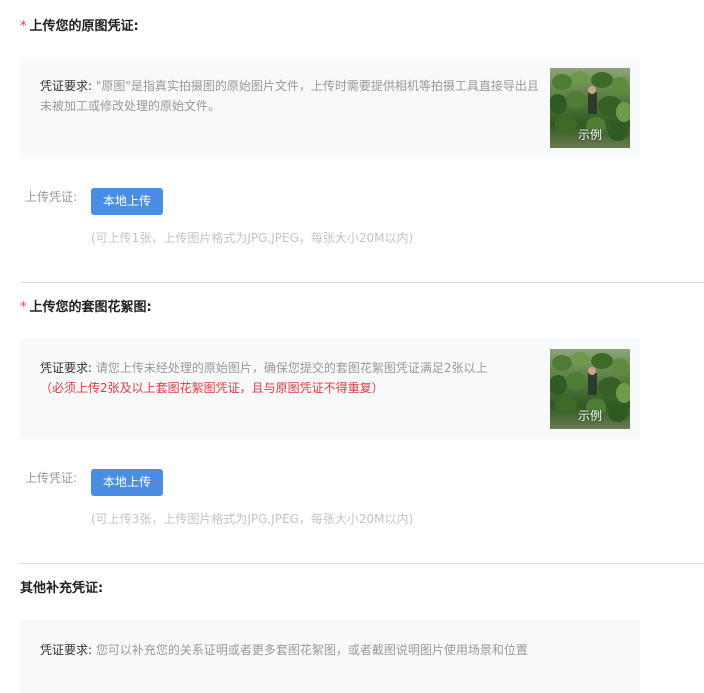  Describe the element at coordinates (84, 26) in the screenshot. I see `section-title-text: 上传您的原图凭证:` at that location.